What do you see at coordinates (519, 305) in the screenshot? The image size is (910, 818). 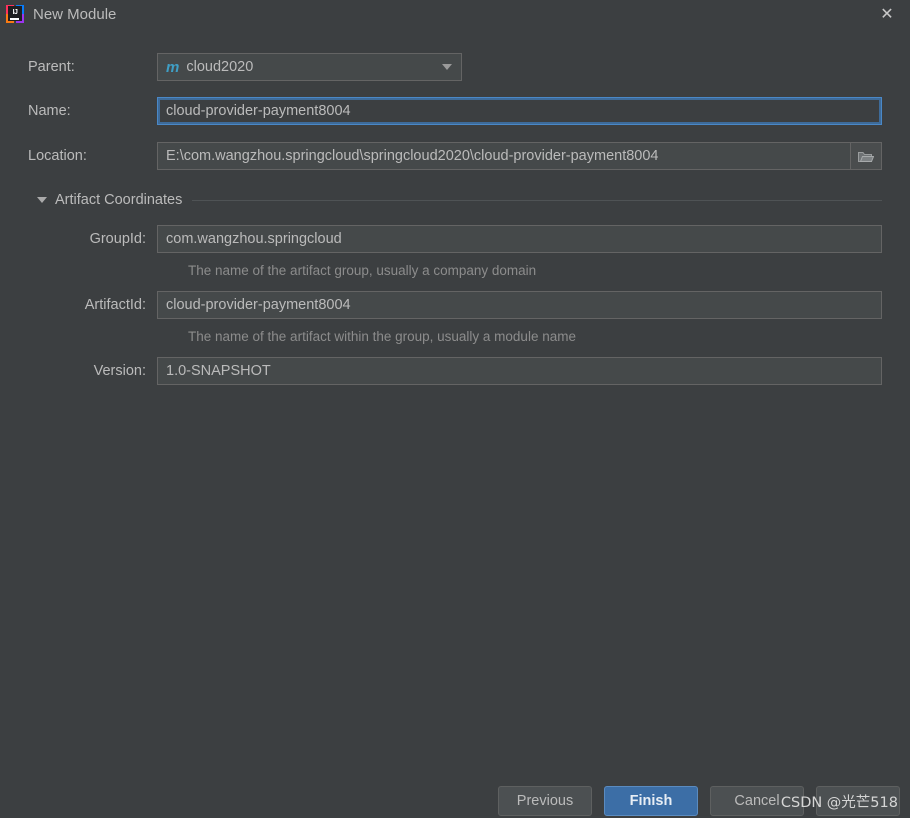 I see `artifact-id-input: cloud-provider-payment8004` at bounding box center [519, 305].